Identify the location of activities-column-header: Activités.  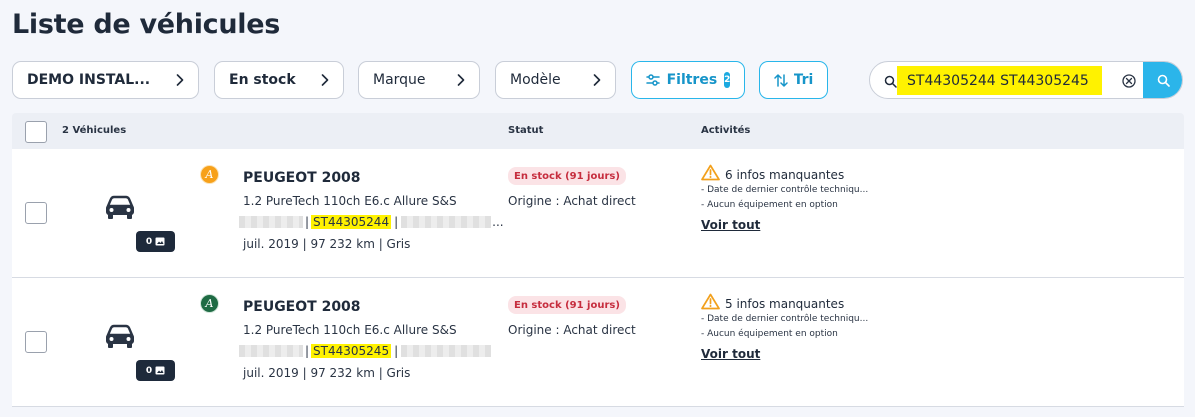
(726, 130).